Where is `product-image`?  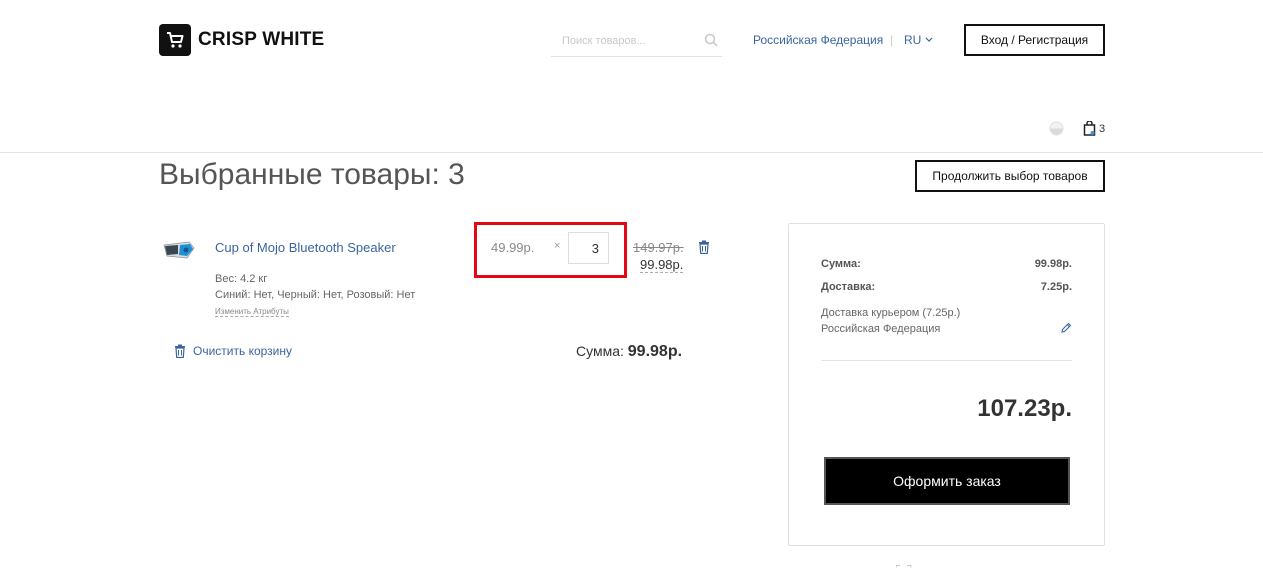
product-image is located at coordinates (179, 252).